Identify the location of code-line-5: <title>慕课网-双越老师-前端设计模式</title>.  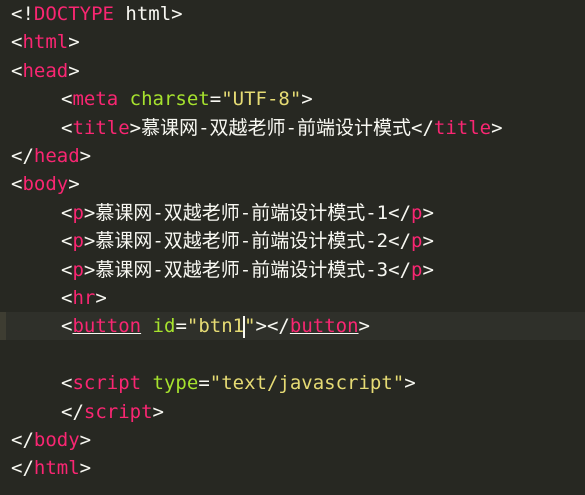
(282, 128).